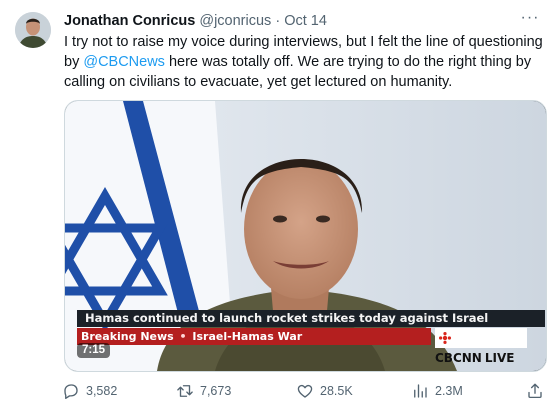 This screenshot has width=556, height=411. Describe the element at coordinates (247, 336) in the screenshot. I see `ticker-topic: Israel-Hamas War` at that location.